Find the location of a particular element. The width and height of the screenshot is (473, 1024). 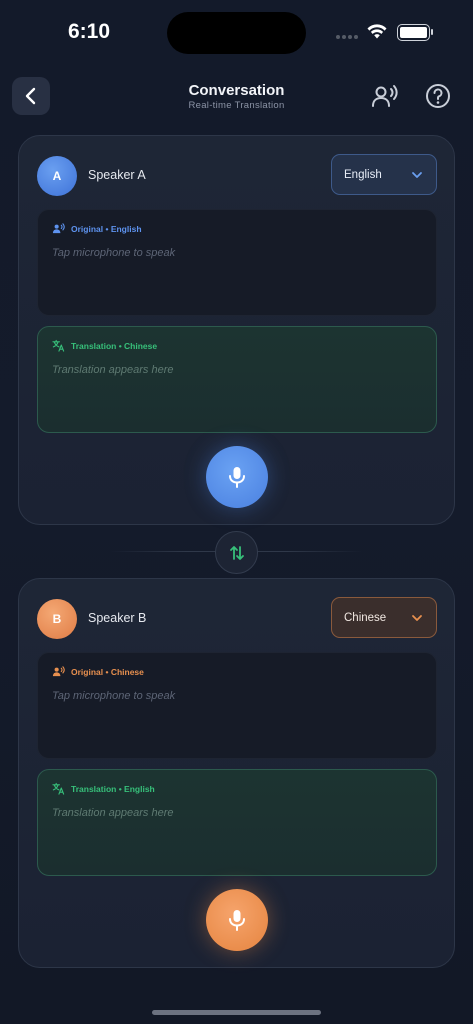

swap-languages-button is located at coordinates (236, 552).